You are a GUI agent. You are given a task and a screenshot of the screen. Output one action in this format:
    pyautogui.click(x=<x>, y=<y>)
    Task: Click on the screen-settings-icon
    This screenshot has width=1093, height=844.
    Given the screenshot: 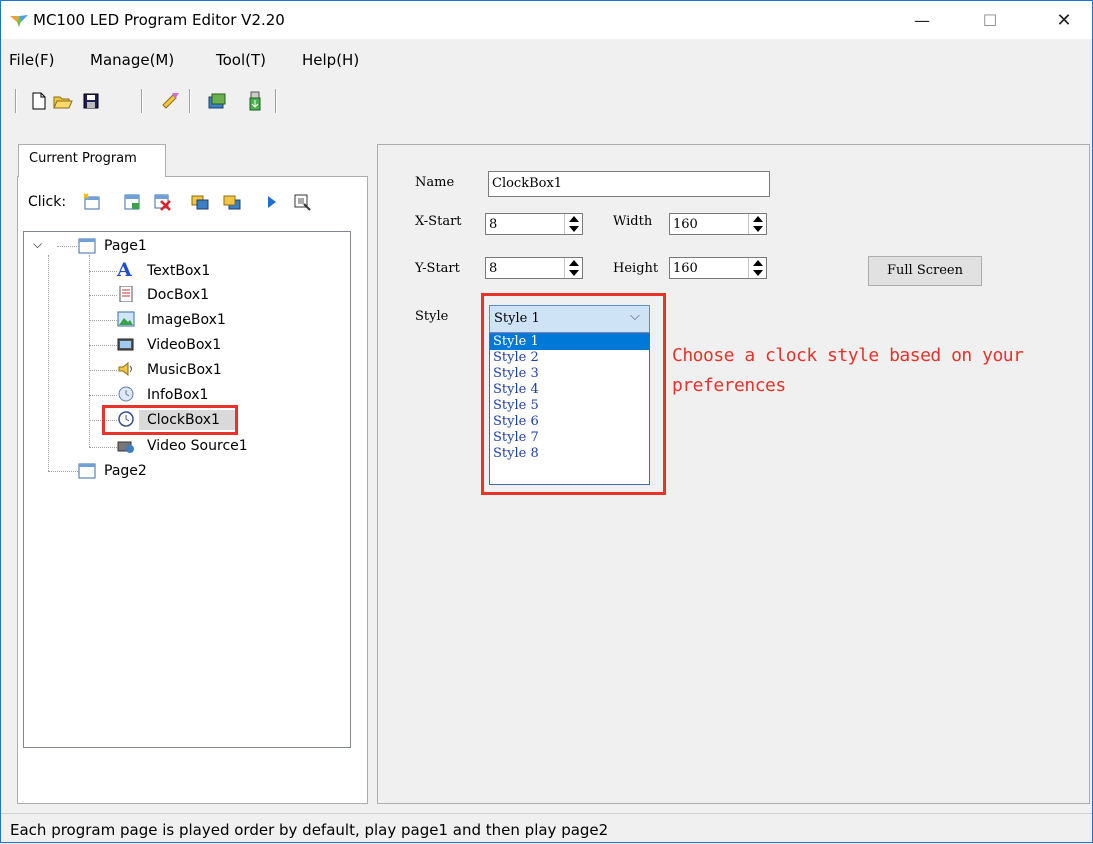 What is the action you would take?
    pyautogui.click(x=217, y=101)
    